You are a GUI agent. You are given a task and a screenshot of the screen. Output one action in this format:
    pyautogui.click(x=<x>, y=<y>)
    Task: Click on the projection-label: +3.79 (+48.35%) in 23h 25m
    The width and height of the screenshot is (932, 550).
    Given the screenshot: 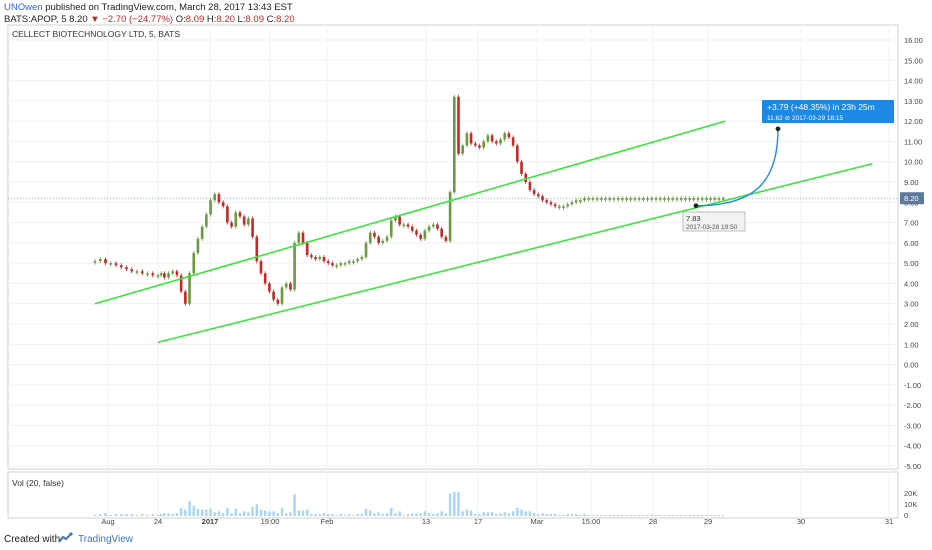 What is the action you would take?
    pyautogui.click(x=821, y=107)
    